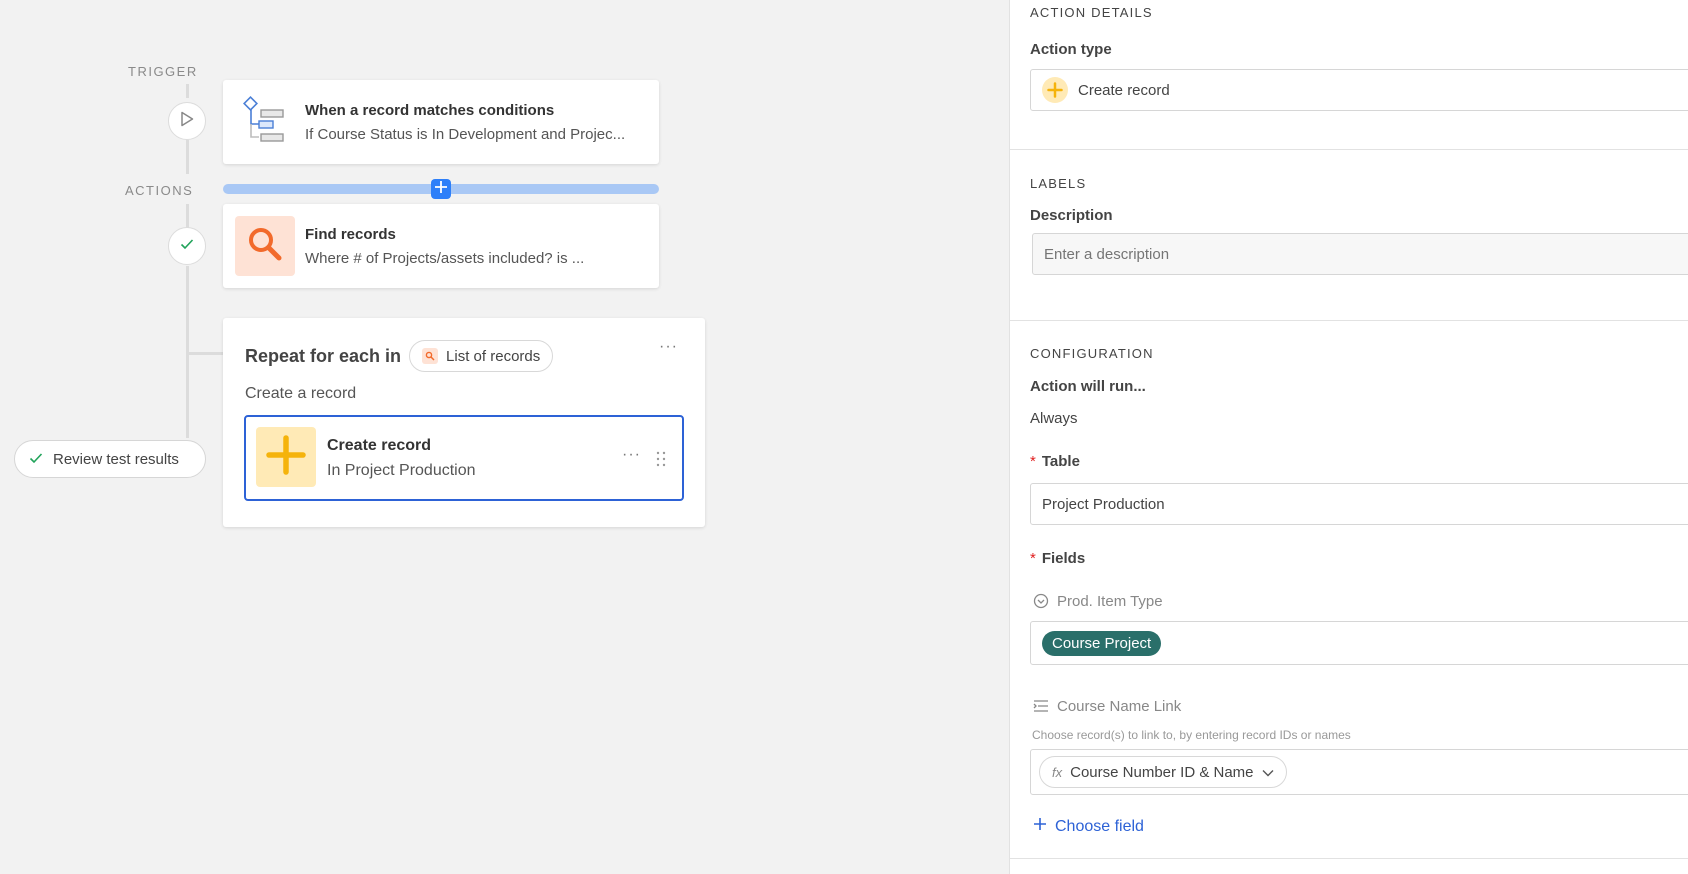  Describe the element at coordinates (204, 353) in the screenshot. I see `connector-branch` at that location.